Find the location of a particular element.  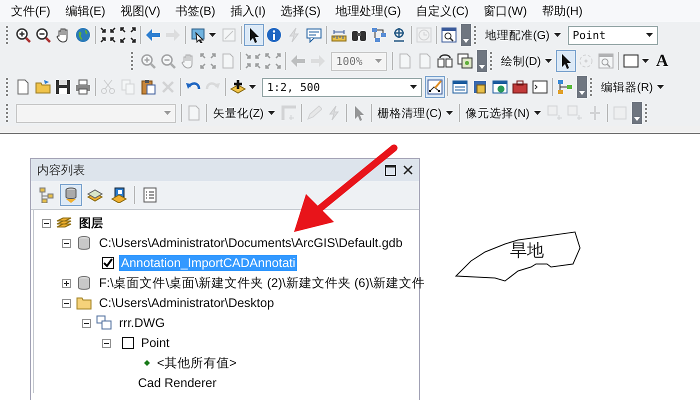

menu-item: 自定义(C) is located at coordinates (442, 11).